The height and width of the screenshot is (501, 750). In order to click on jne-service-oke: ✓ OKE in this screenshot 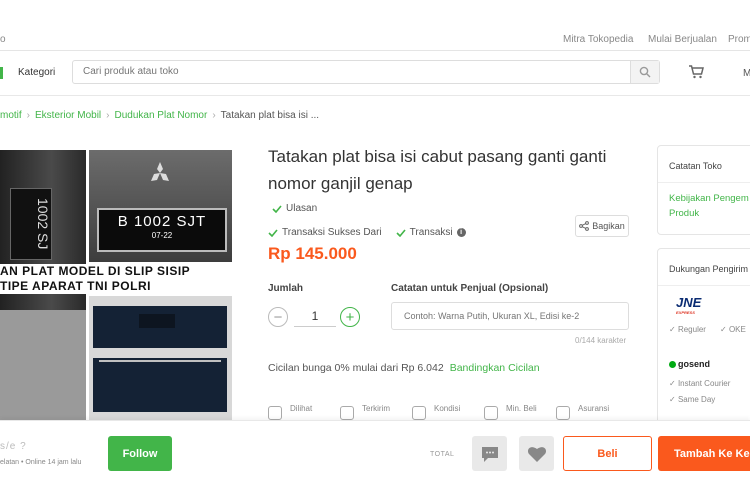, I will do `click(733, 329)`.